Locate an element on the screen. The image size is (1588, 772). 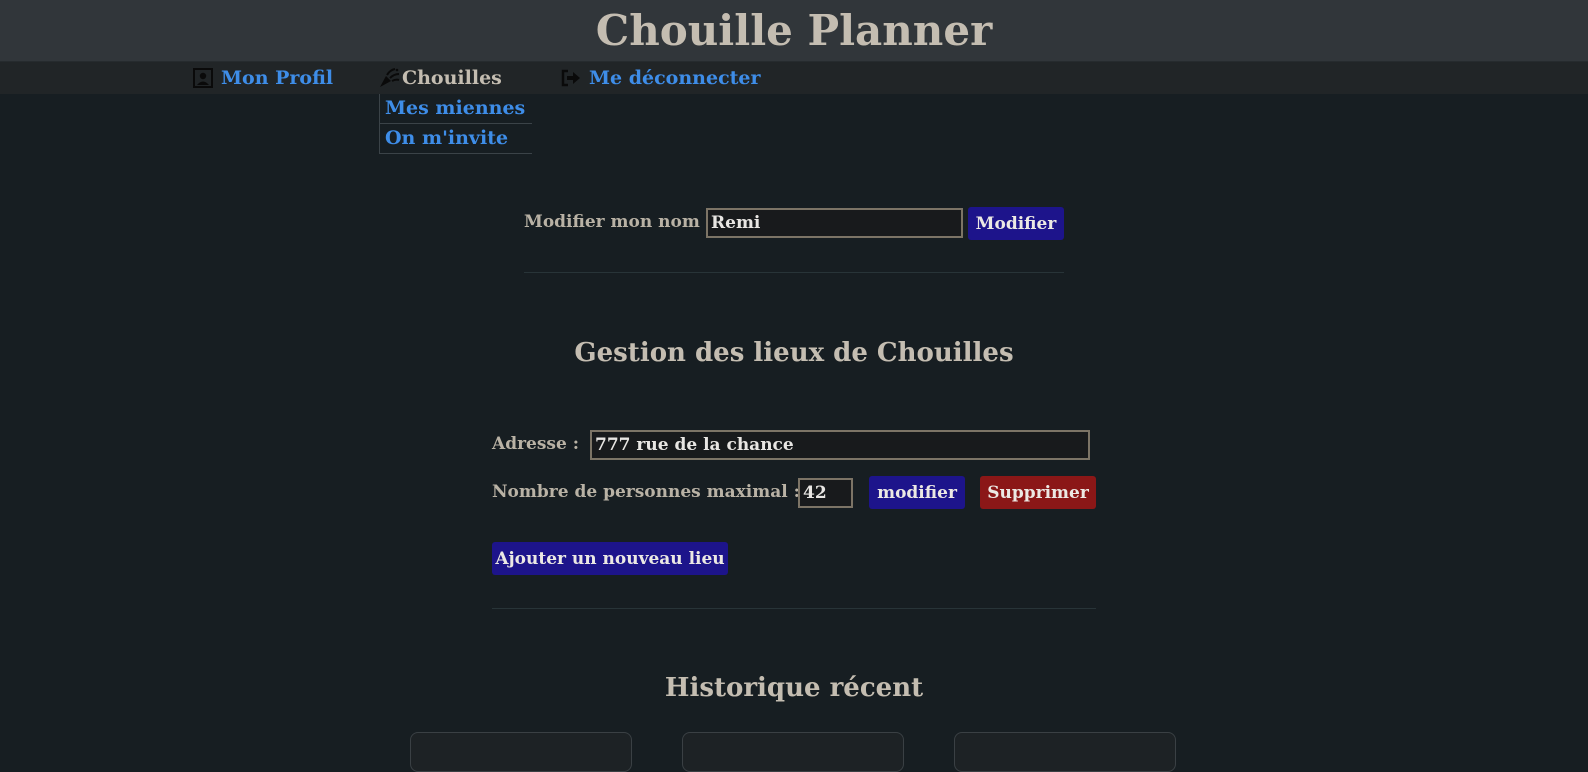
history-section-title: Historique récent is located at coordinates (794, 688).